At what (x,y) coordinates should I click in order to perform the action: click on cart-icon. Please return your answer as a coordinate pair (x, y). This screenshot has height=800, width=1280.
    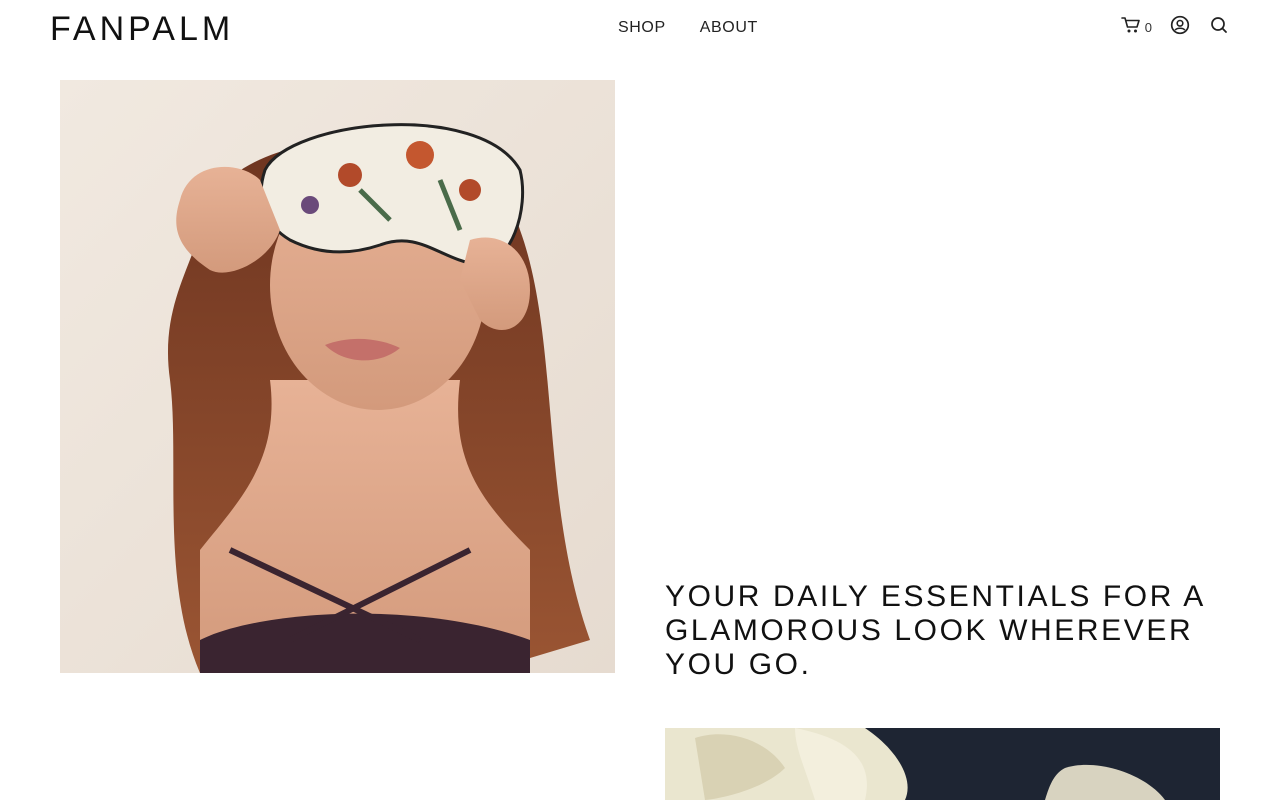
    Looking at the image, I should click on (1130, 27).